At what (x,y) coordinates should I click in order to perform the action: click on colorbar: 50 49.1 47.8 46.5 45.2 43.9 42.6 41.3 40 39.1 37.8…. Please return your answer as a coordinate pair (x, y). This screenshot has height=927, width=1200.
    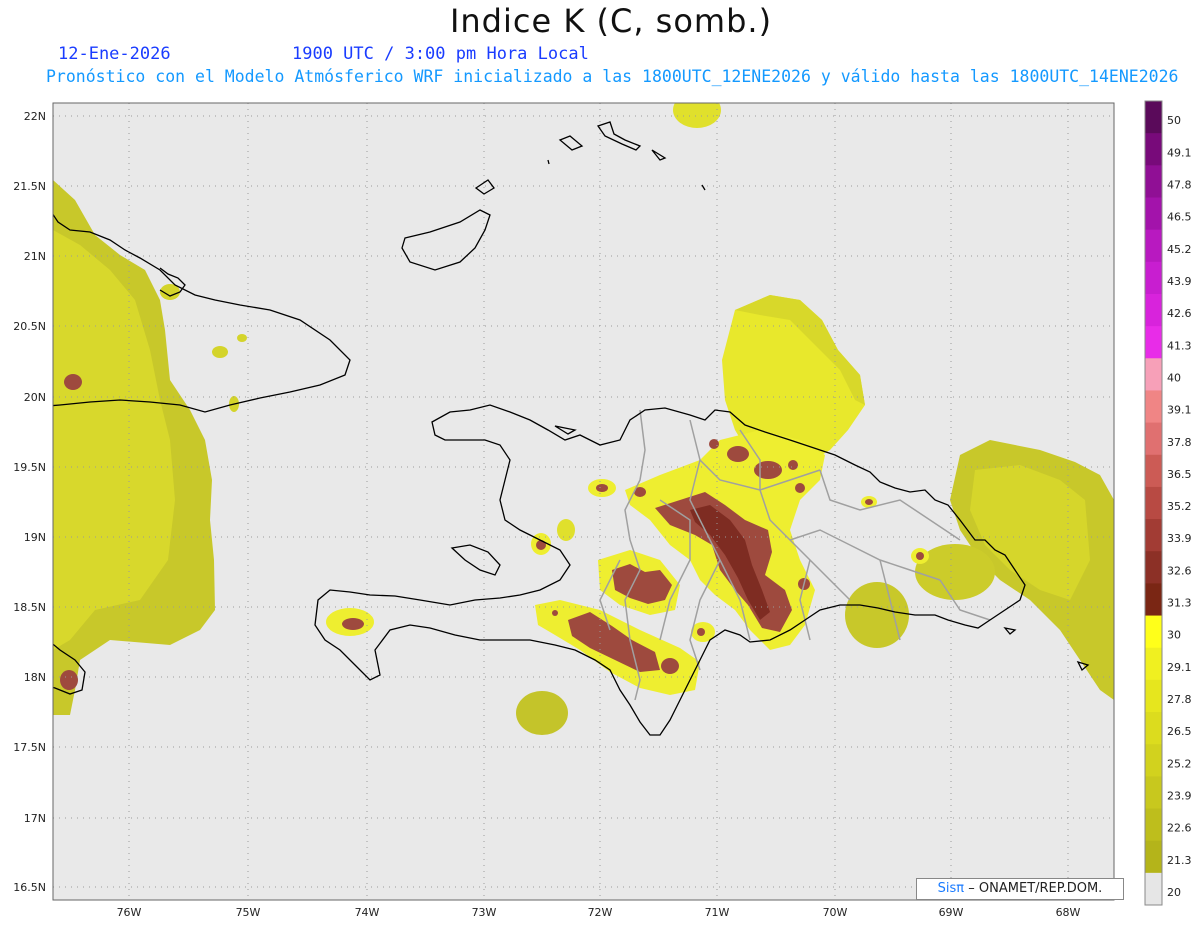
    Looking at the image, I should click on (1168, 503).